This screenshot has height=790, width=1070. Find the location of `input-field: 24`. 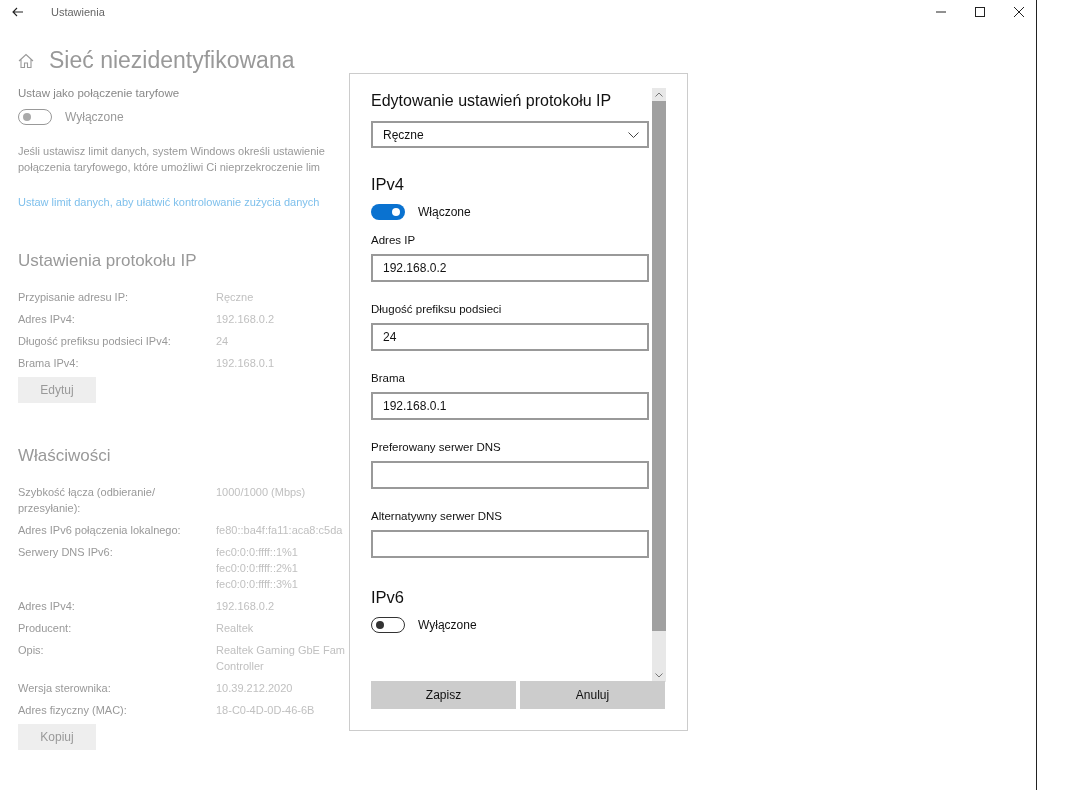

input-field: 24 is located at coordinates (510, 337).